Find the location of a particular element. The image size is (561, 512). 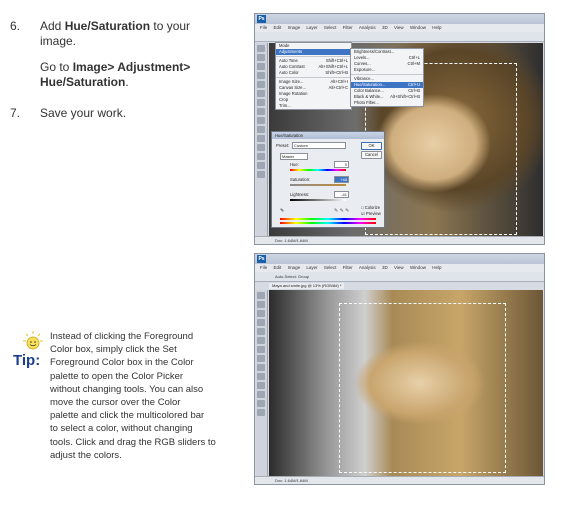

dialog-title: Hue/Saturation is located at coordinates (328, 135).